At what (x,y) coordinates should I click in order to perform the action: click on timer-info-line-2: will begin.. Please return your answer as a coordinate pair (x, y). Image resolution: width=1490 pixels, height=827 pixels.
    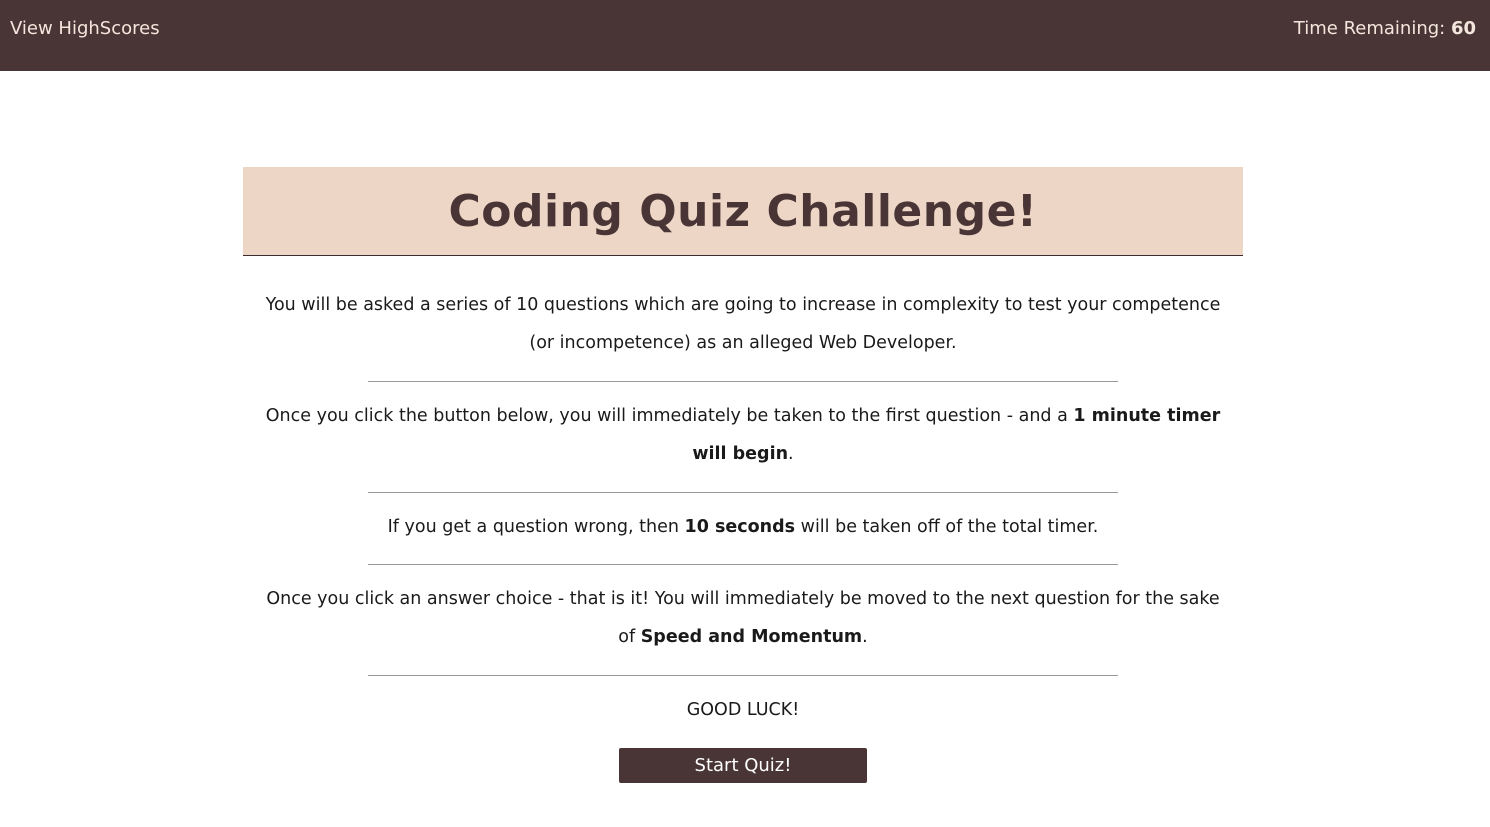
    Looking at the image, I should click on (743, 454).